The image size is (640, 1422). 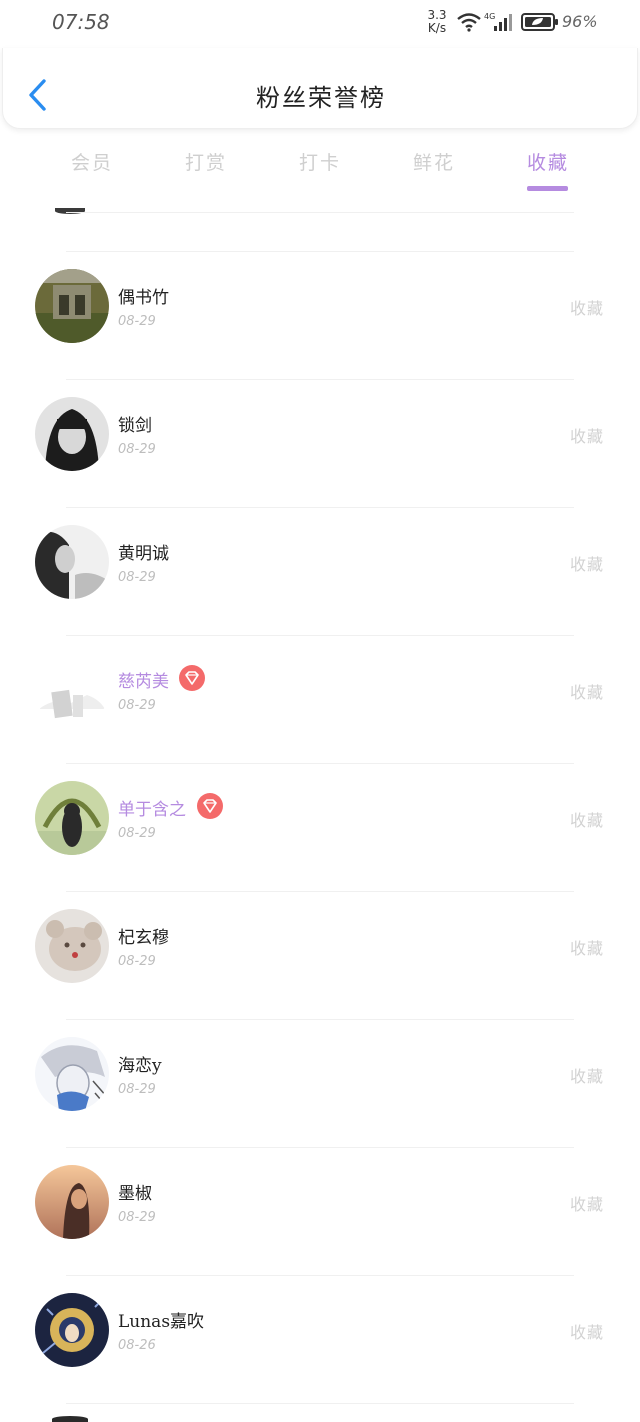 I want to click on list-item: 偶书竹 08-29 收藏, so click(x=320, y=314).